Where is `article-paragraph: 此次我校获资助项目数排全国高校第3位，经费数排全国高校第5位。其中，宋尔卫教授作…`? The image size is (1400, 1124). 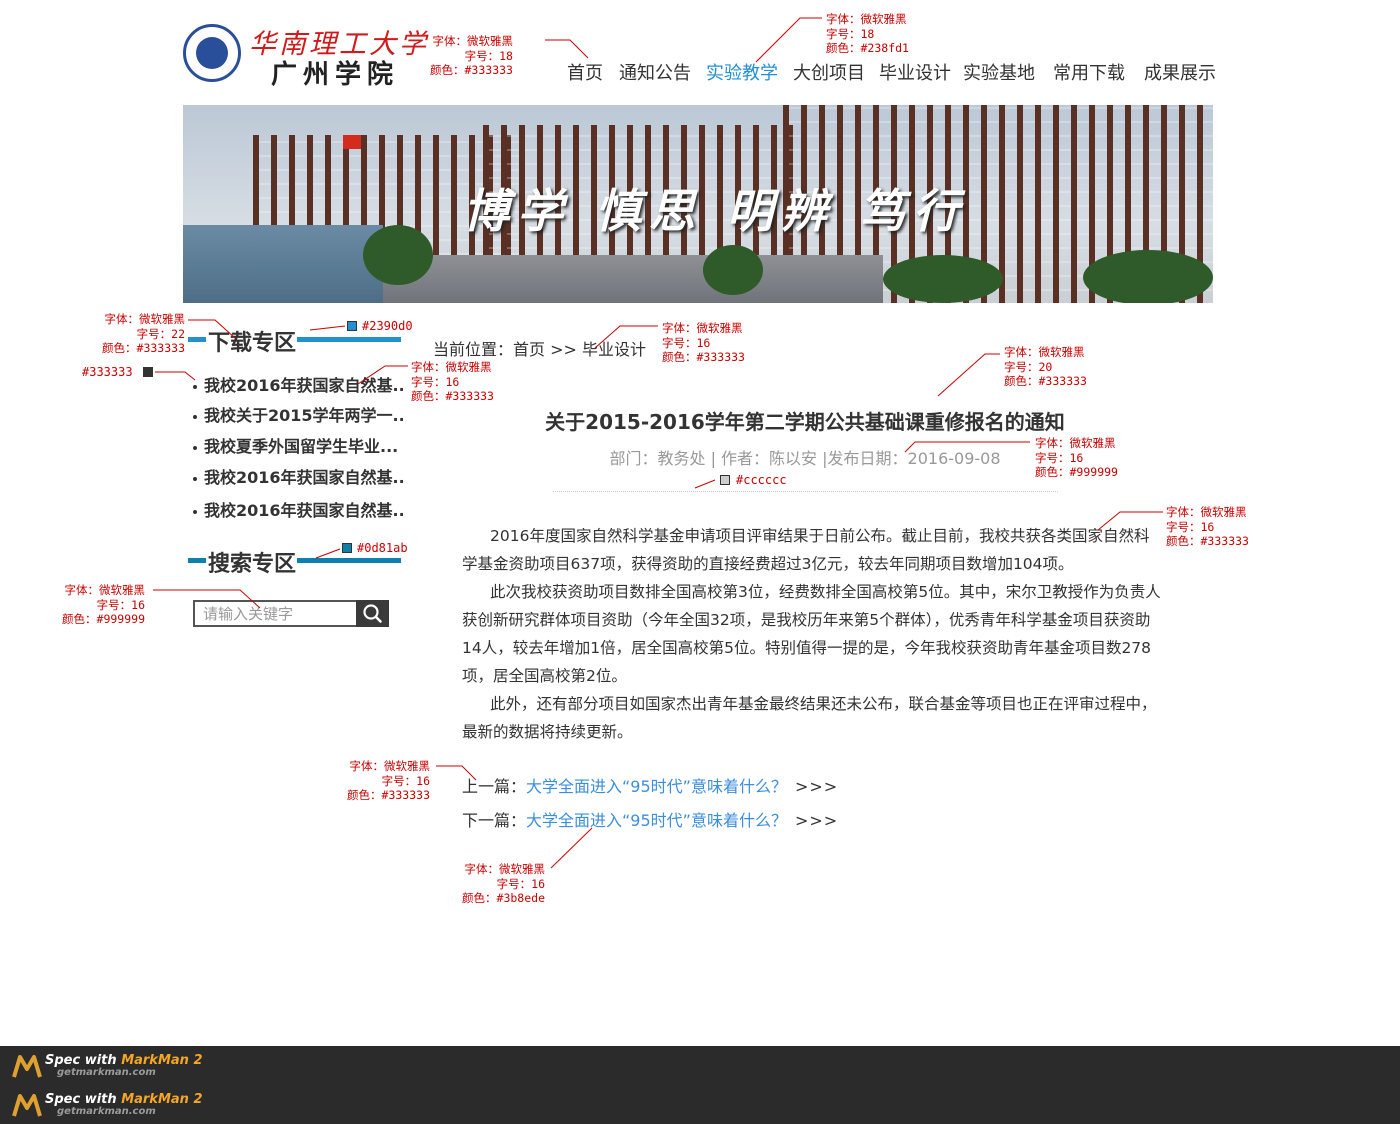 article-paragraph: 此次我校获资助项目数排全国高校第3位，经费数排全国高校第5位。其中，宋尔卫教授作… is located at coordinates (811, 634).